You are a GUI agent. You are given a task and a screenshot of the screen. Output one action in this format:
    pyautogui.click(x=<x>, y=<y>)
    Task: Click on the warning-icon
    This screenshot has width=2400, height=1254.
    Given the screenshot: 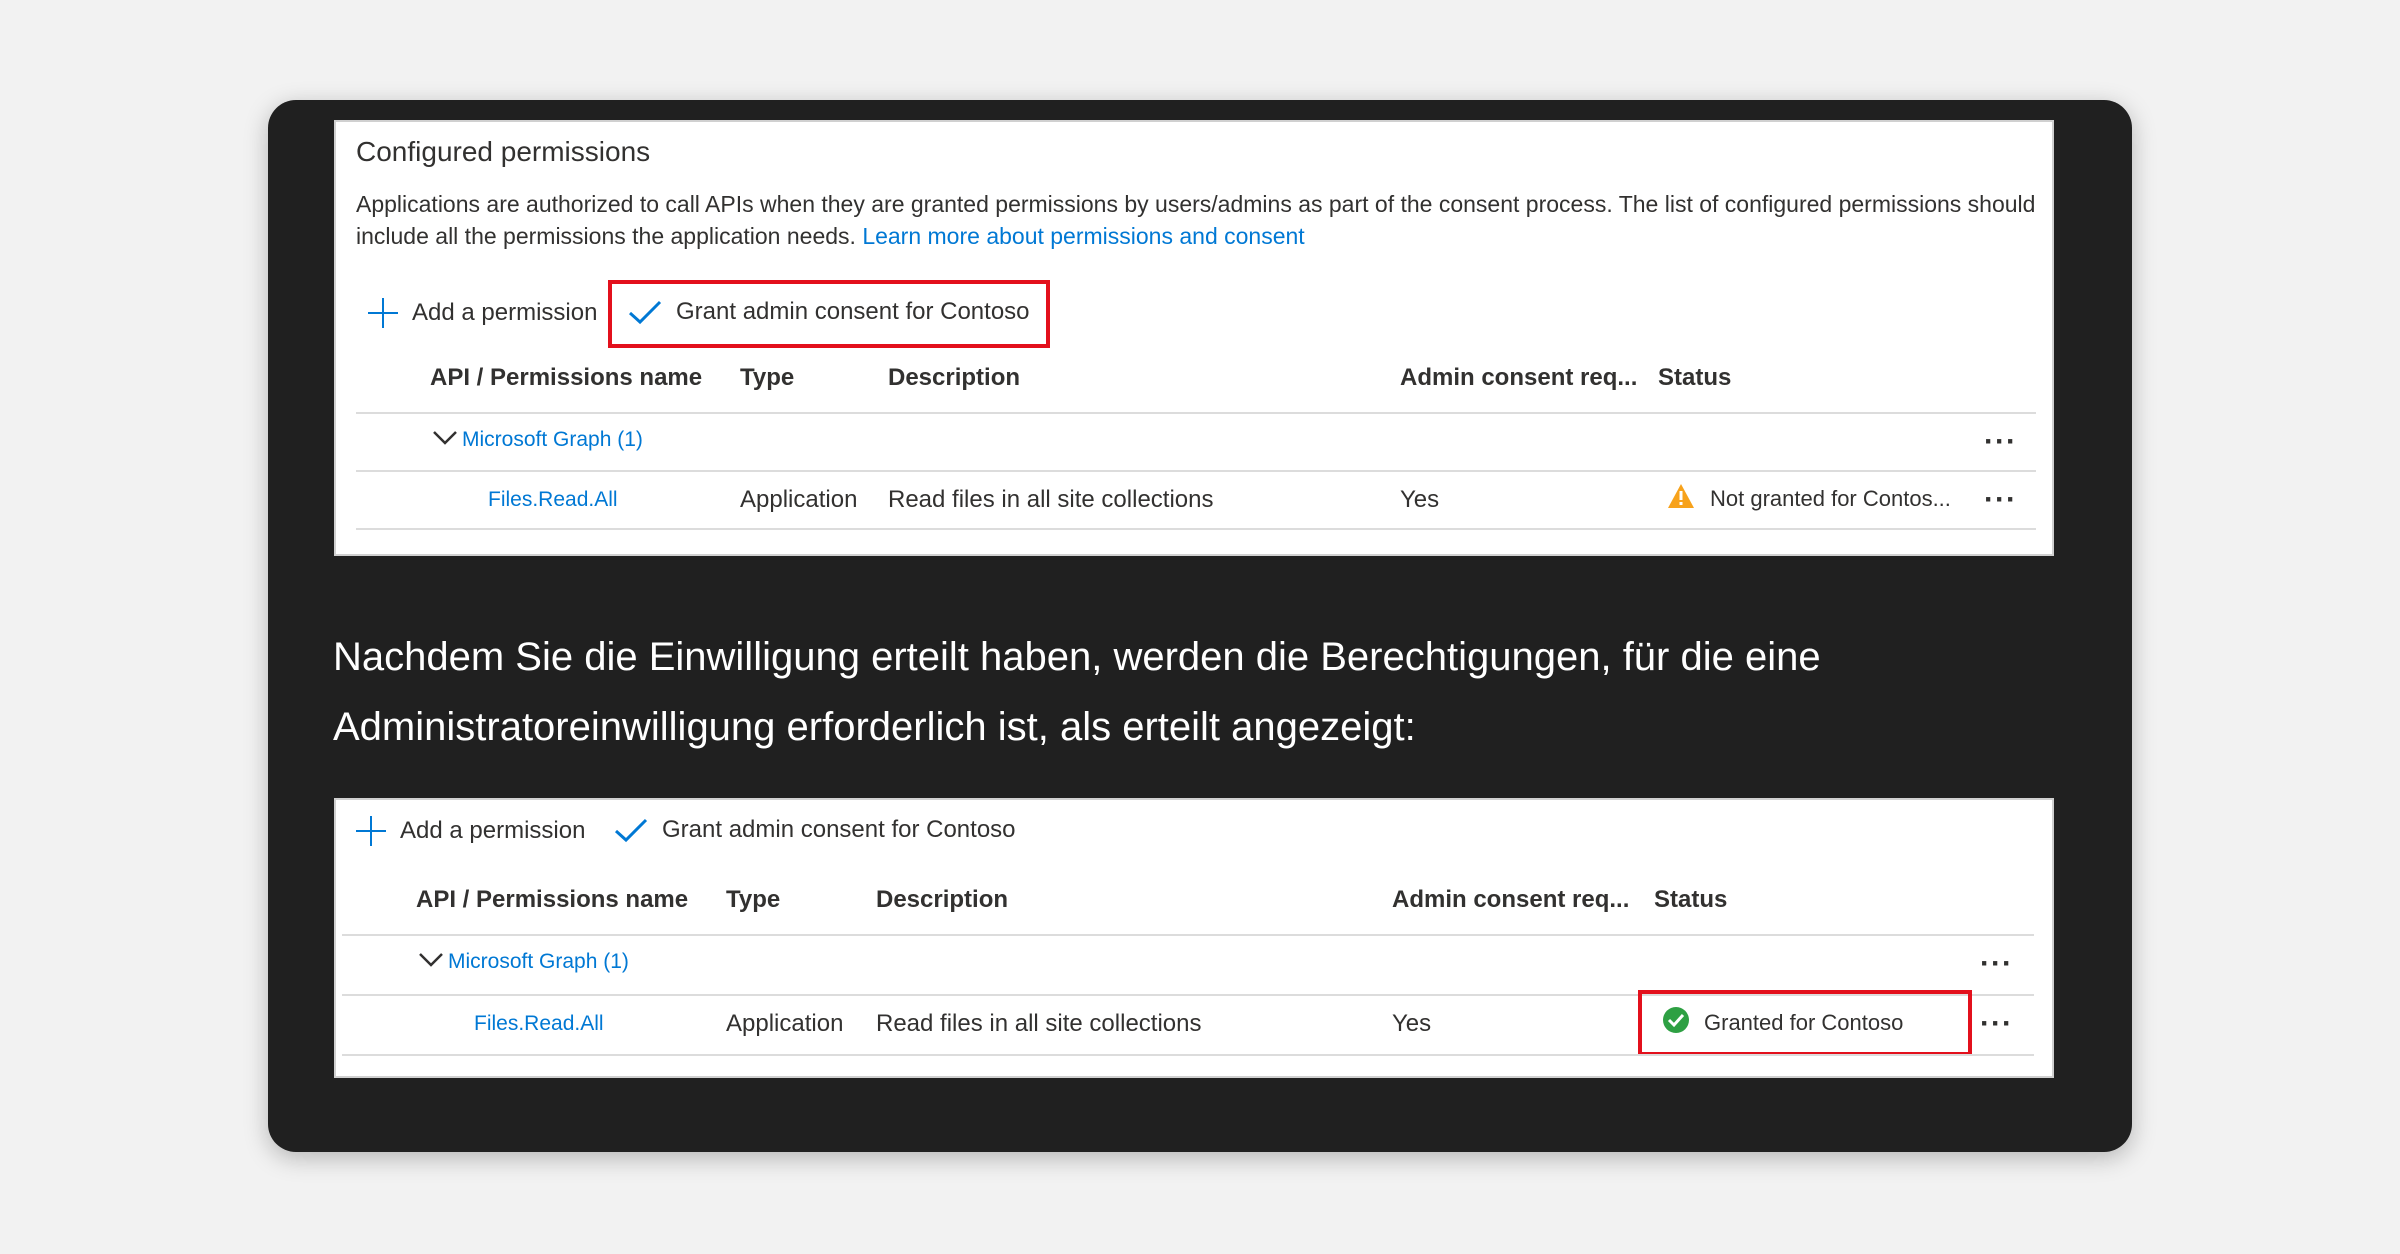 What is the action you would take?
    pyautogui.click(x=1681, y=499)
    